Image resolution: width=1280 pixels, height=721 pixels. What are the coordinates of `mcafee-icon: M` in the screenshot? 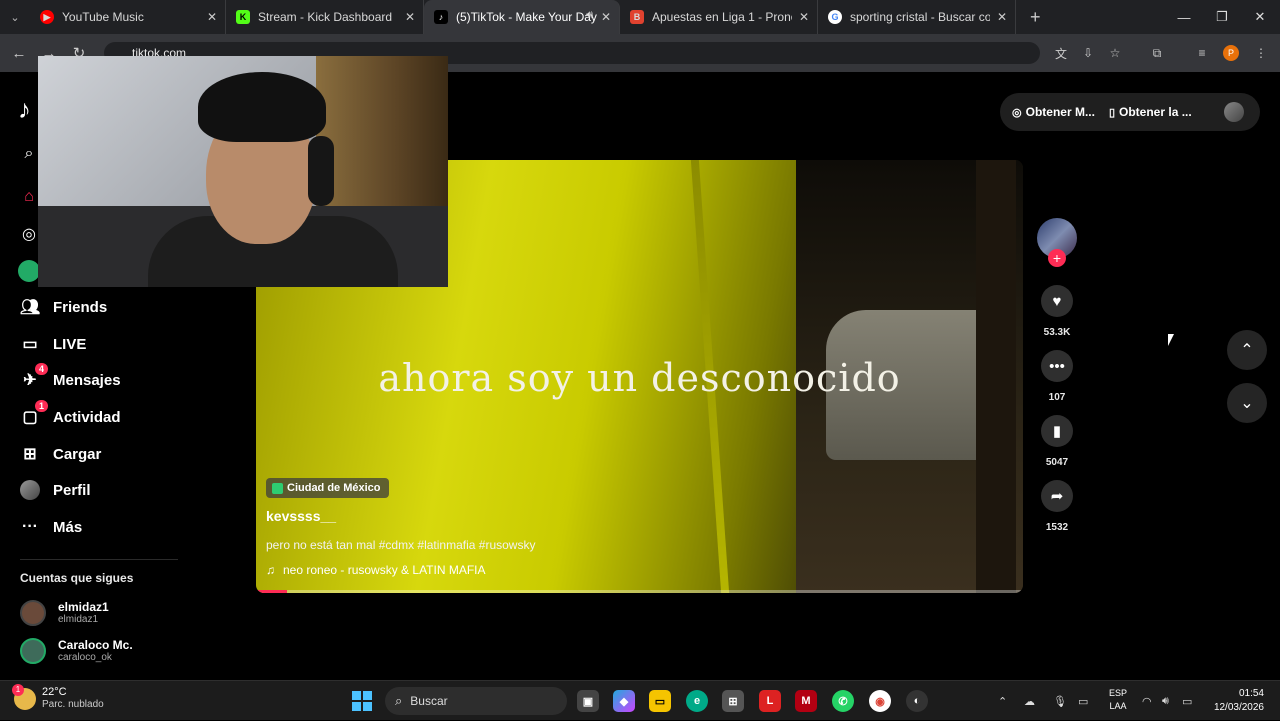 It's located at (806, 701).